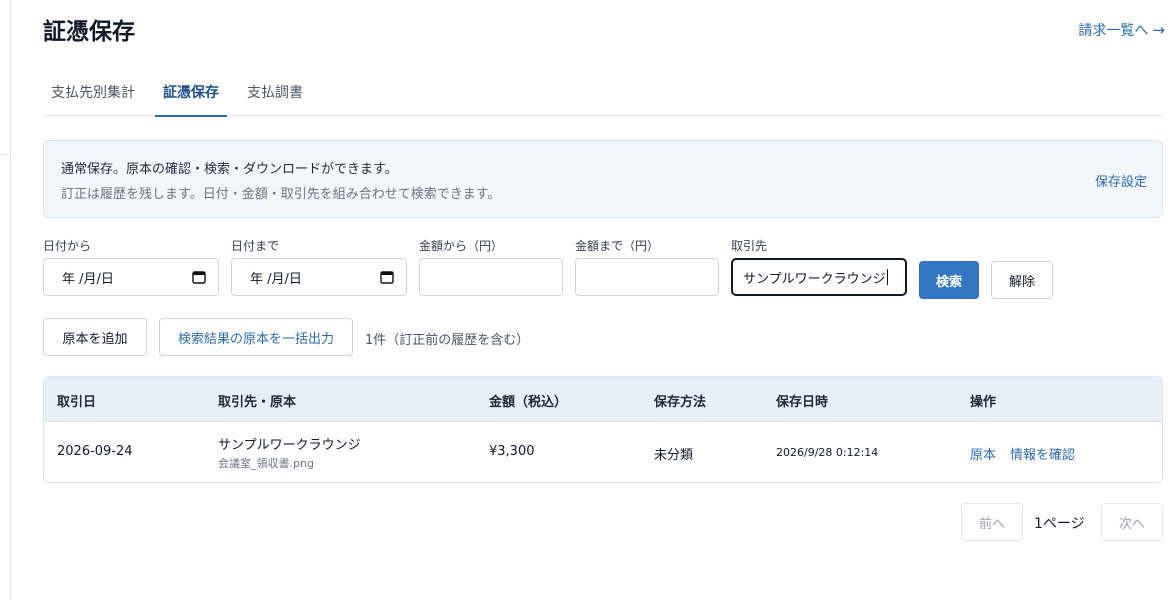 Image resolution: width=1175 pixels, height=600 pixels. What do you see at coordinates (5, 154) in the screenshot?
I see `left-rail-divider` at bounding box center [5, 154].